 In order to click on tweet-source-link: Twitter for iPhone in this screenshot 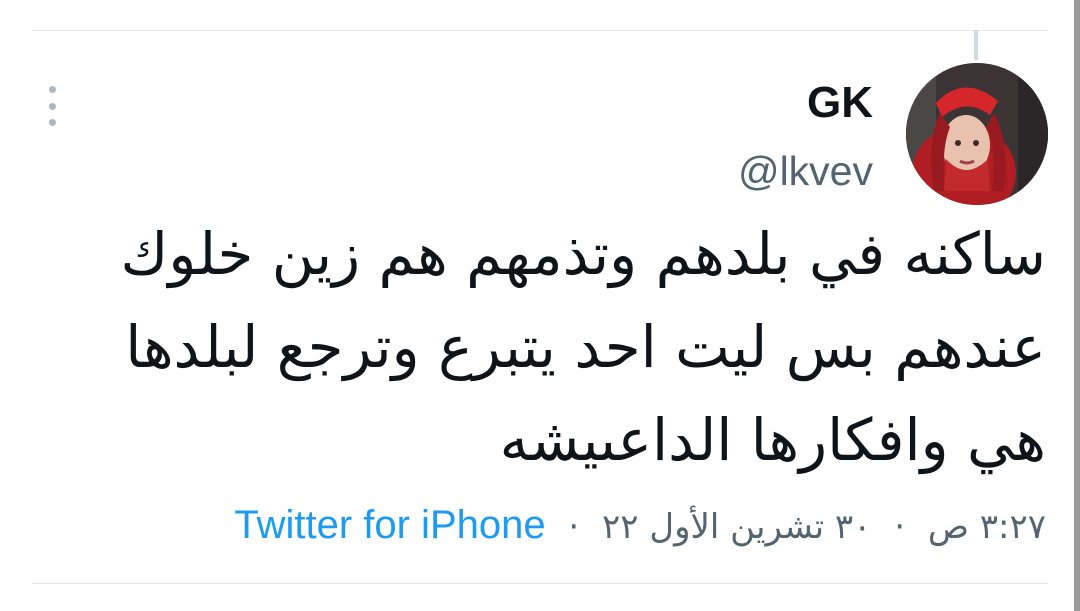, I will do `click(389, 525)`.